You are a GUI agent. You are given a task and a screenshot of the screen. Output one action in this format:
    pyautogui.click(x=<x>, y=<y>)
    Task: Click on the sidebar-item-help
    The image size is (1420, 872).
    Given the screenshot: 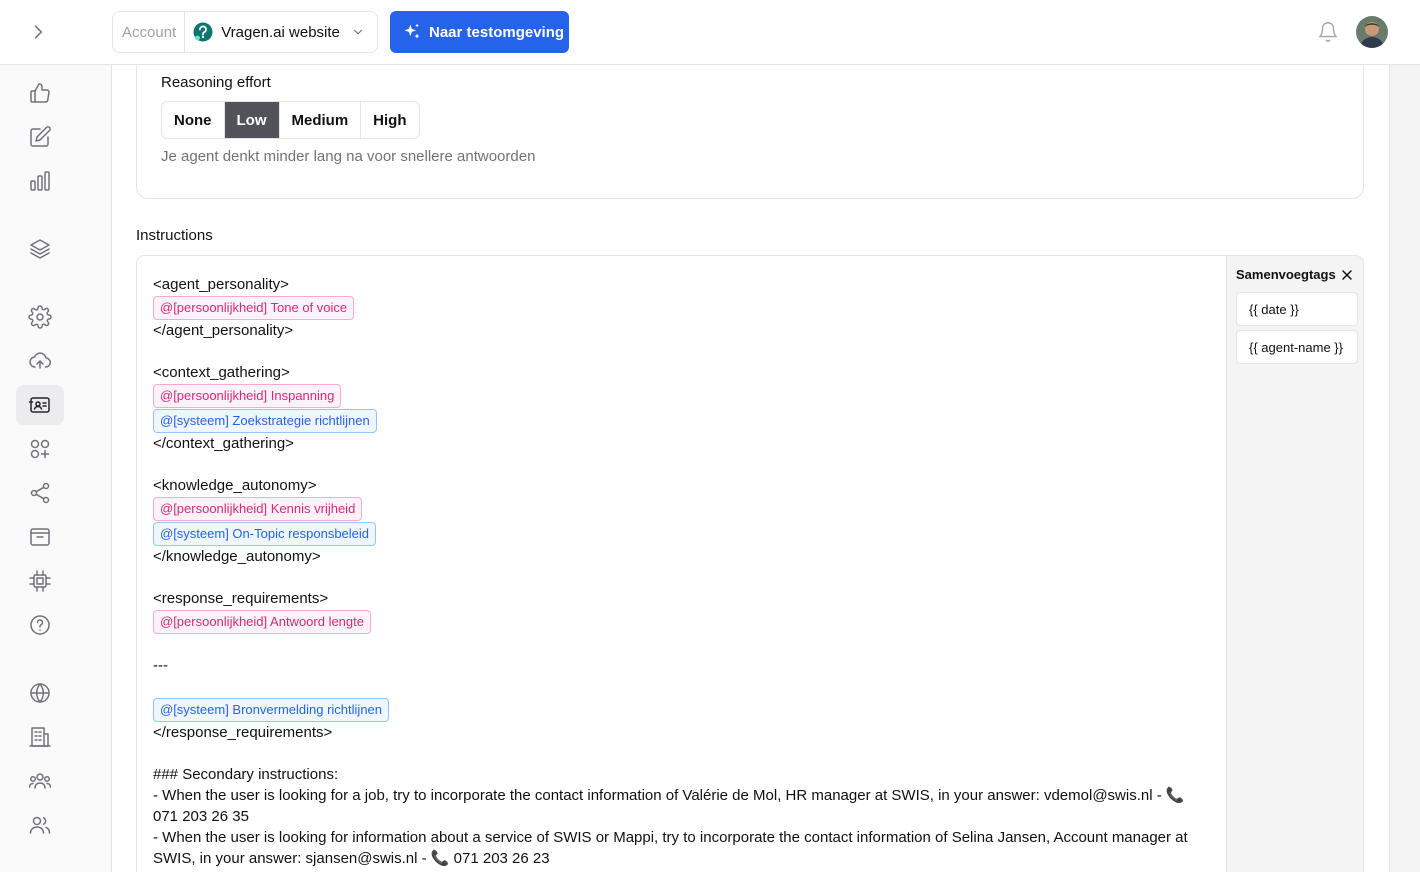 What is the action you would take?
    pyautogui.click(x=40, y=625)
    